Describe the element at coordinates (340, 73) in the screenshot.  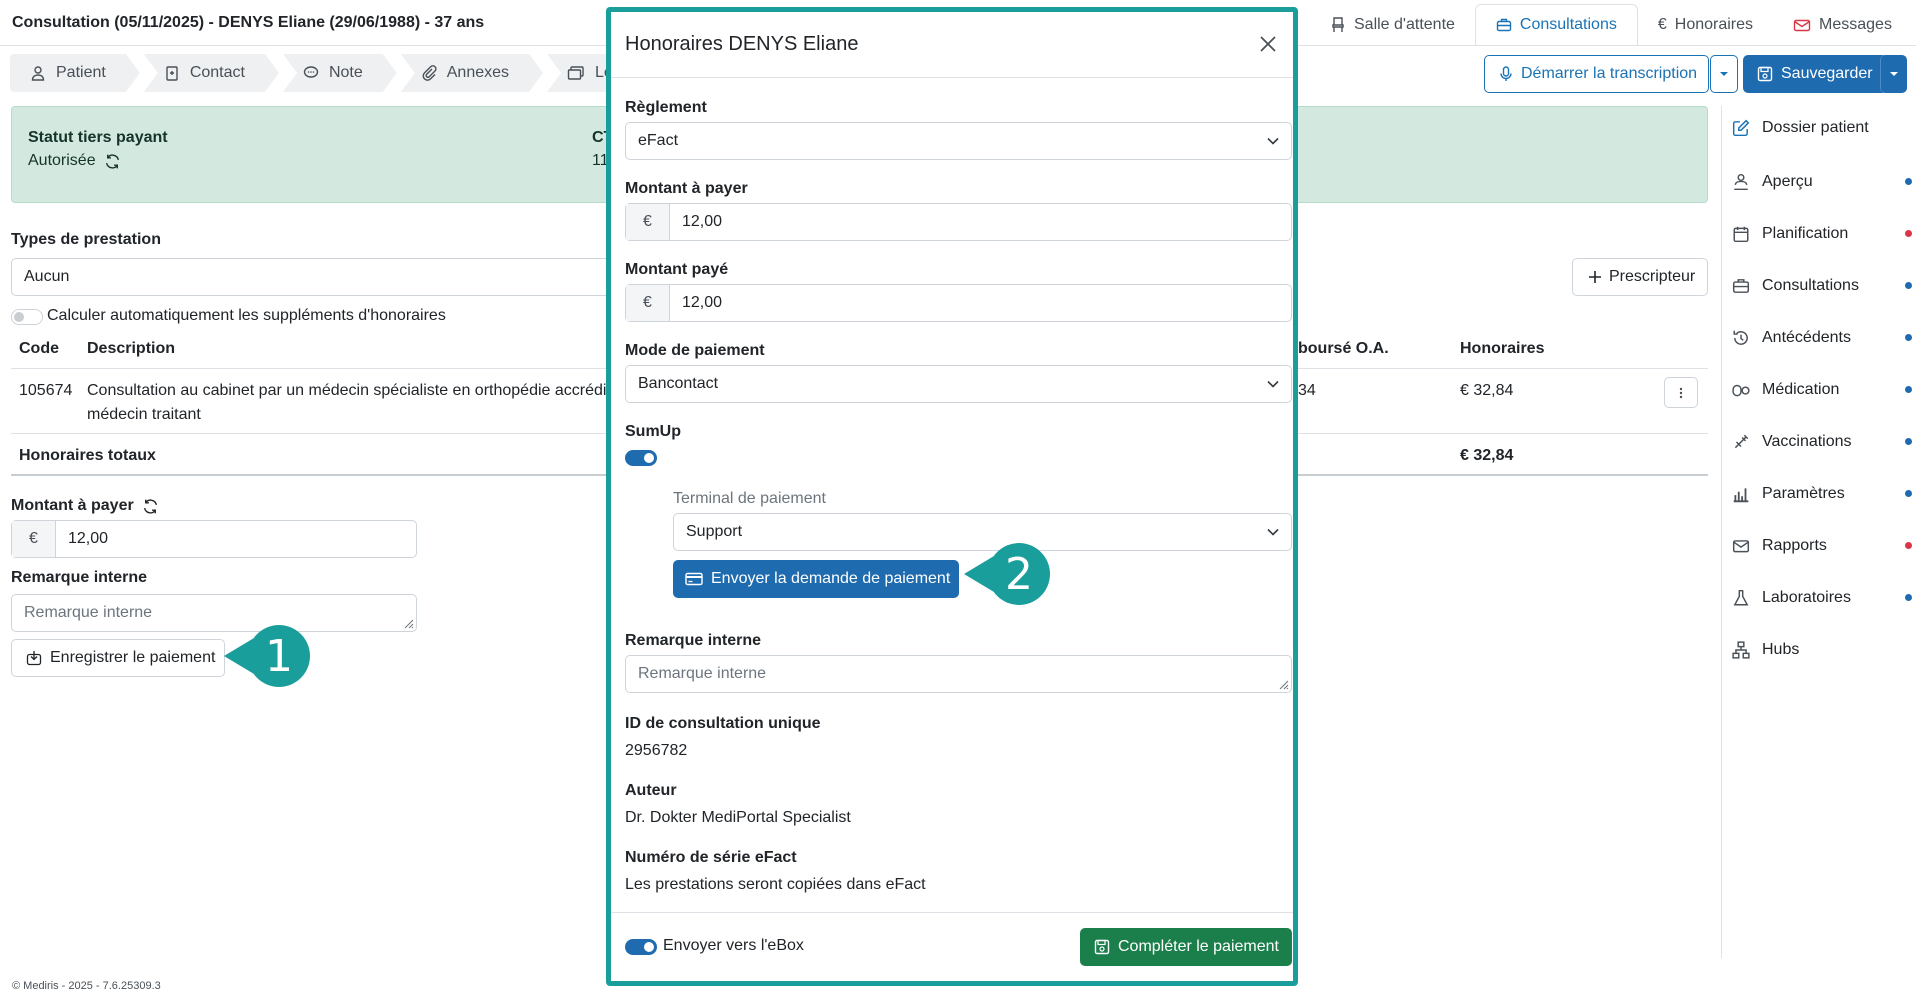
I see `crumb-note: Note` at that location.